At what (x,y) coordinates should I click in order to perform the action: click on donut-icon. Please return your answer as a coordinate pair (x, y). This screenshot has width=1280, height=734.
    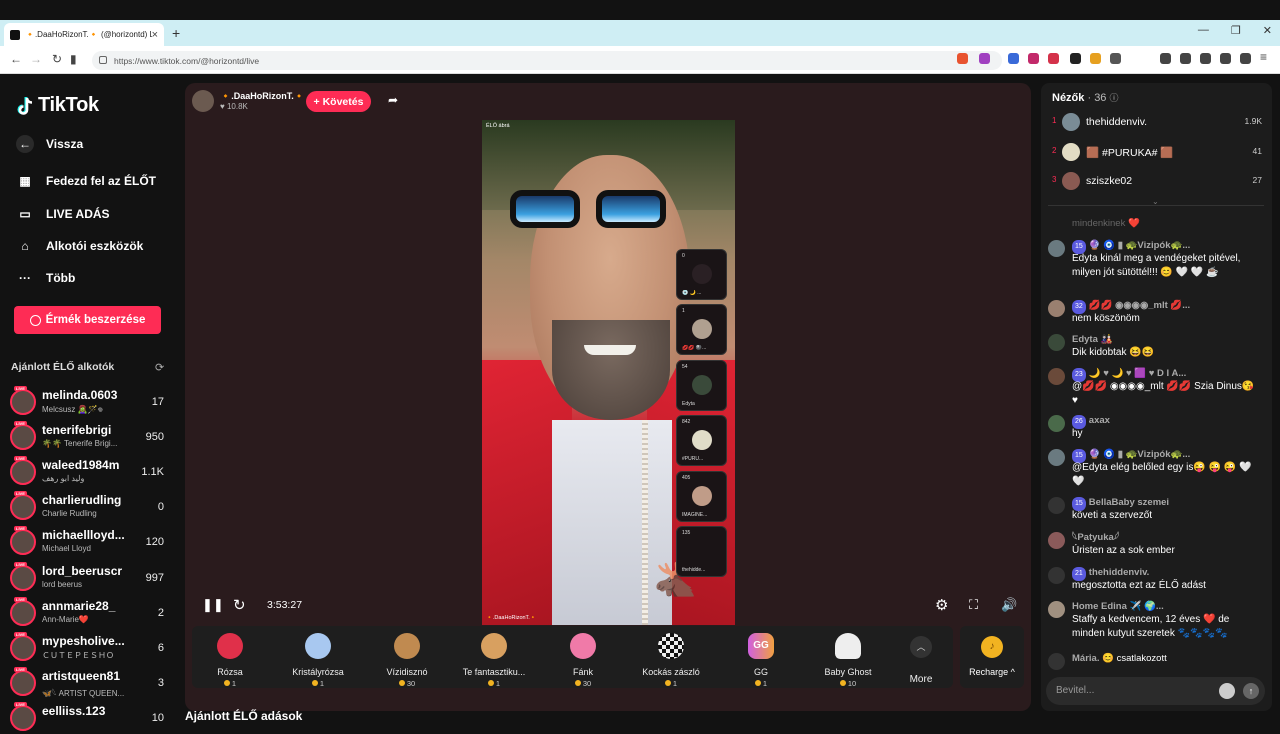
    Looking at the image, I should click on (583, 646).